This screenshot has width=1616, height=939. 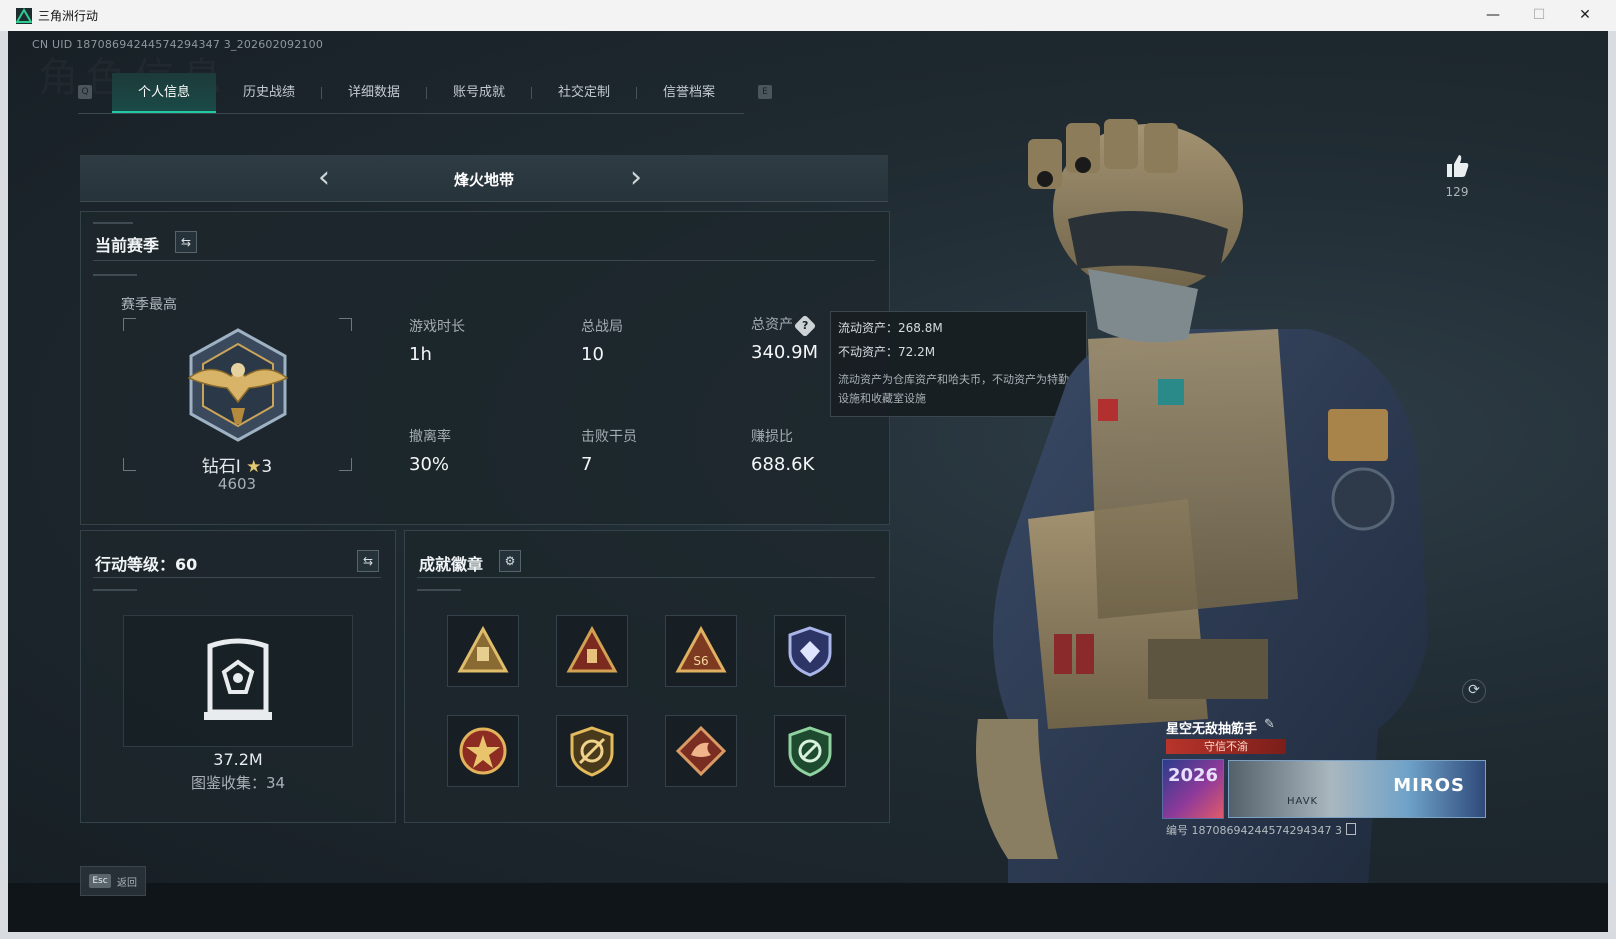 I want to click on credit-badge: 守信不渝, so click(x=1226, y=746).